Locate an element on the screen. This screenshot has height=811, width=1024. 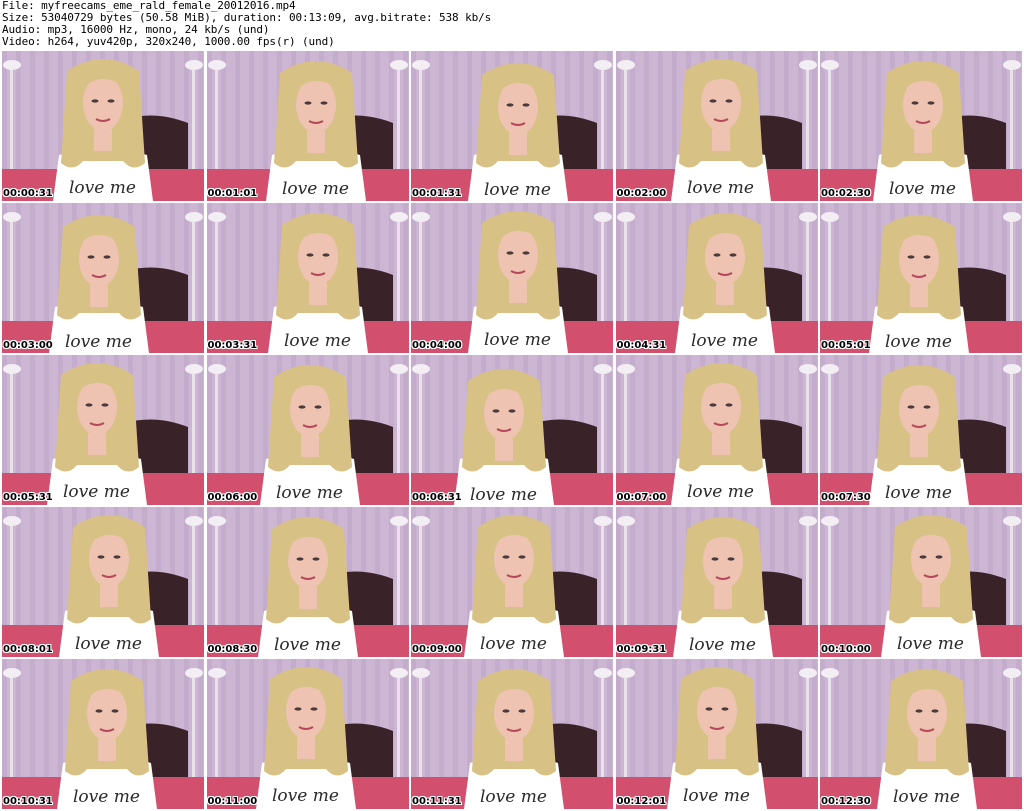
video-thumbnail: love me 00:05:31 is located at coordinates (103, 430).